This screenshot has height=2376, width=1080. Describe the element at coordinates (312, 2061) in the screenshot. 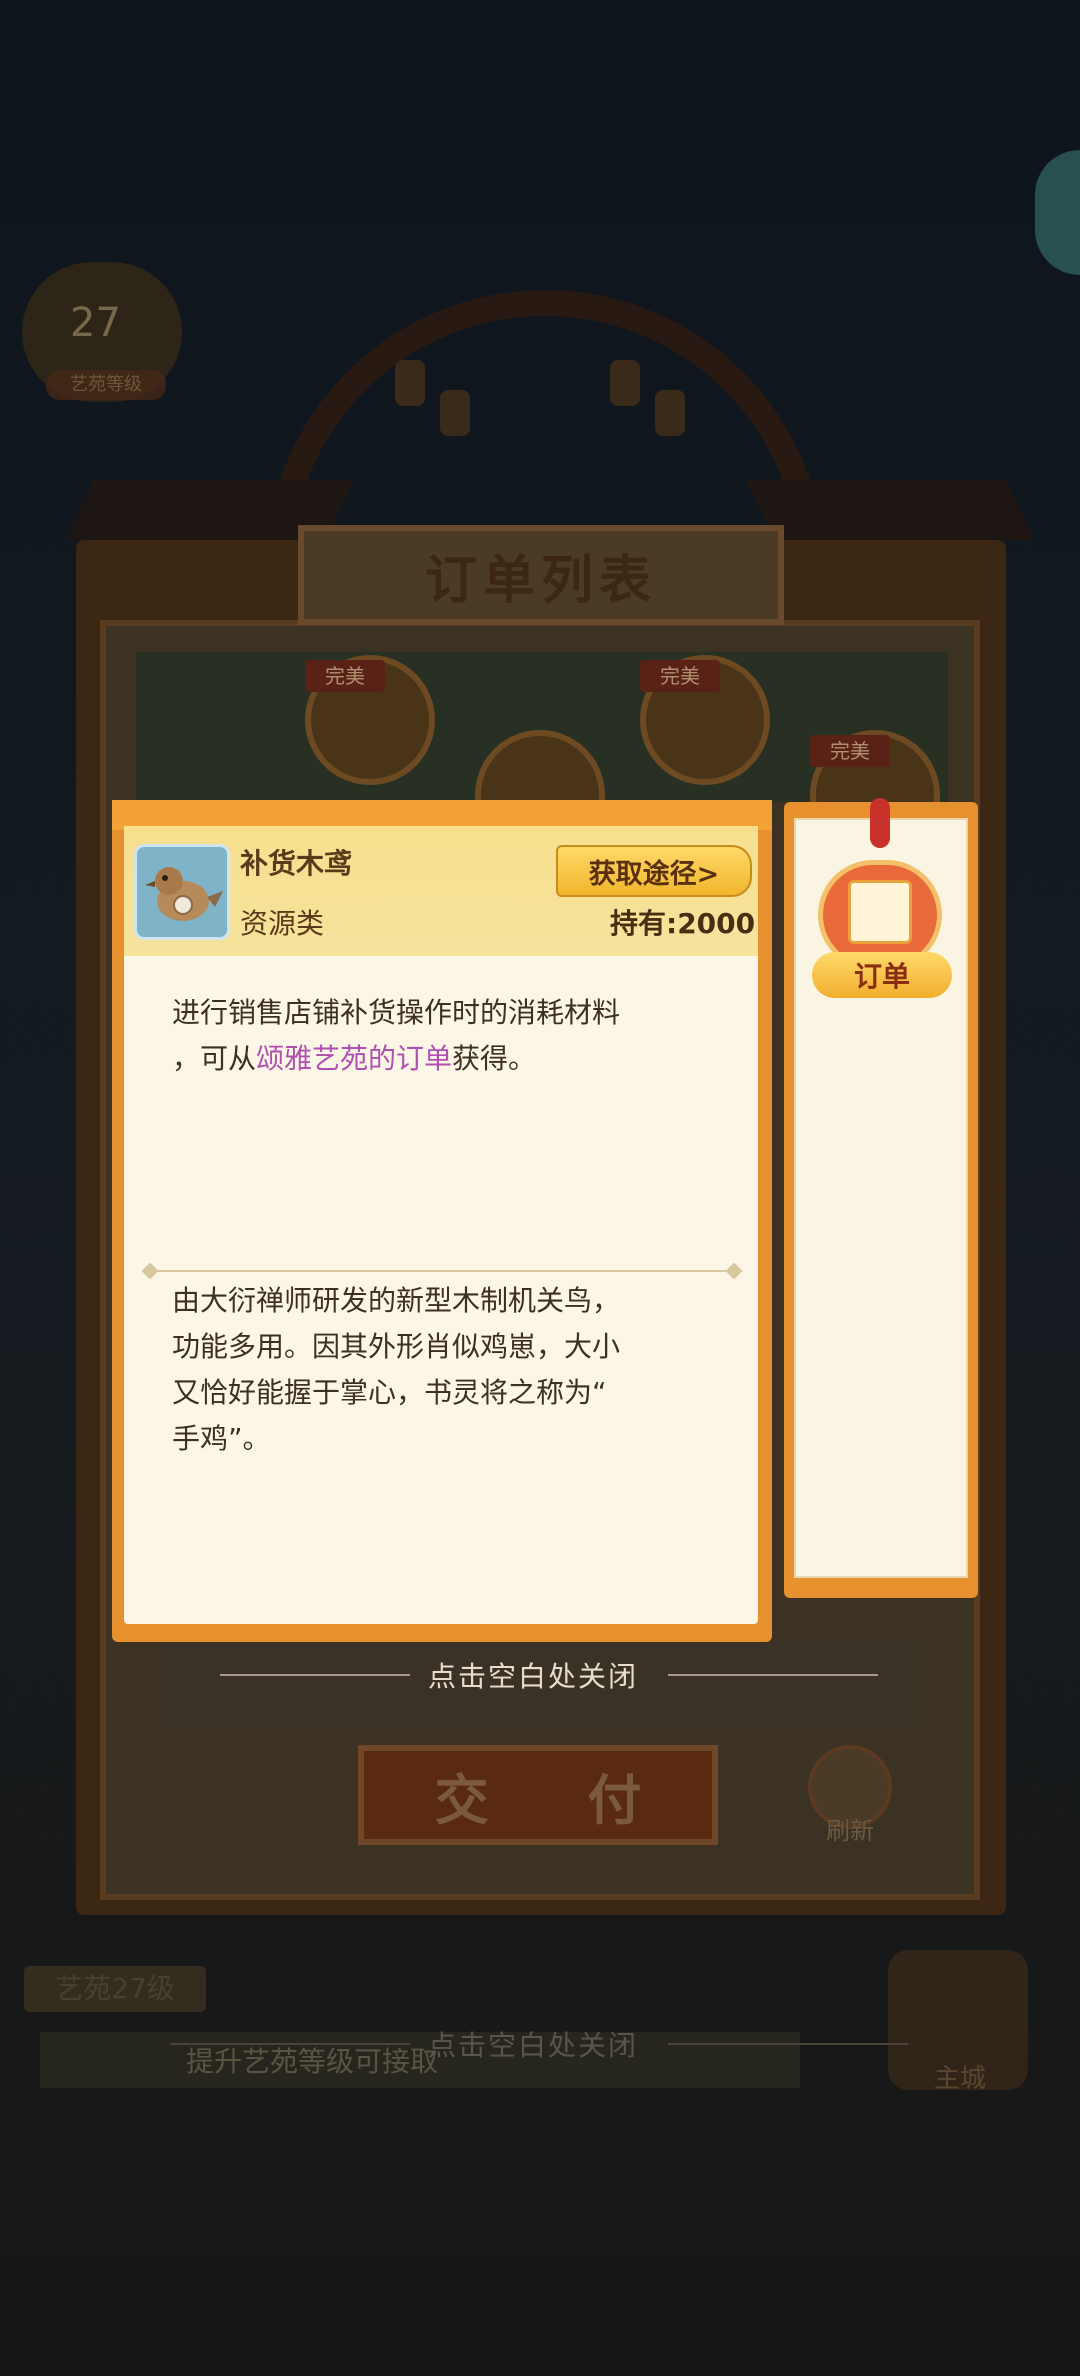

I see `unlock-hint: 提升艺苑等级可接取` at that location.